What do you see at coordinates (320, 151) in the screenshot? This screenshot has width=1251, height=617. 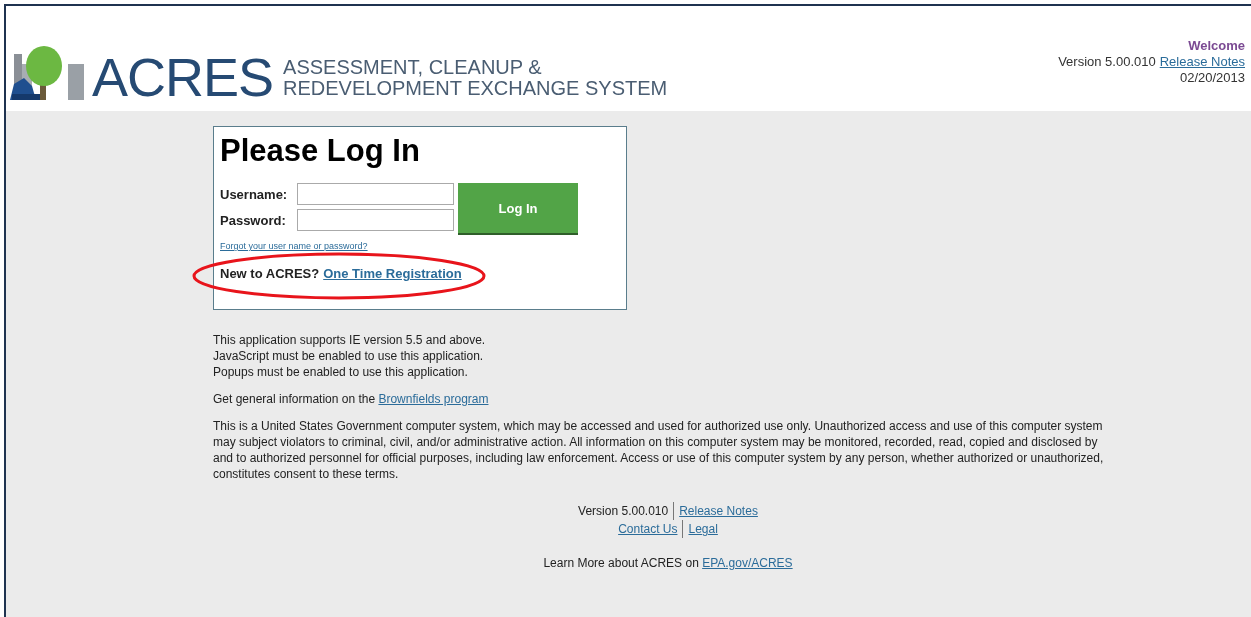 I see `login-title: Please Log In` at bounding box center [320, 151].